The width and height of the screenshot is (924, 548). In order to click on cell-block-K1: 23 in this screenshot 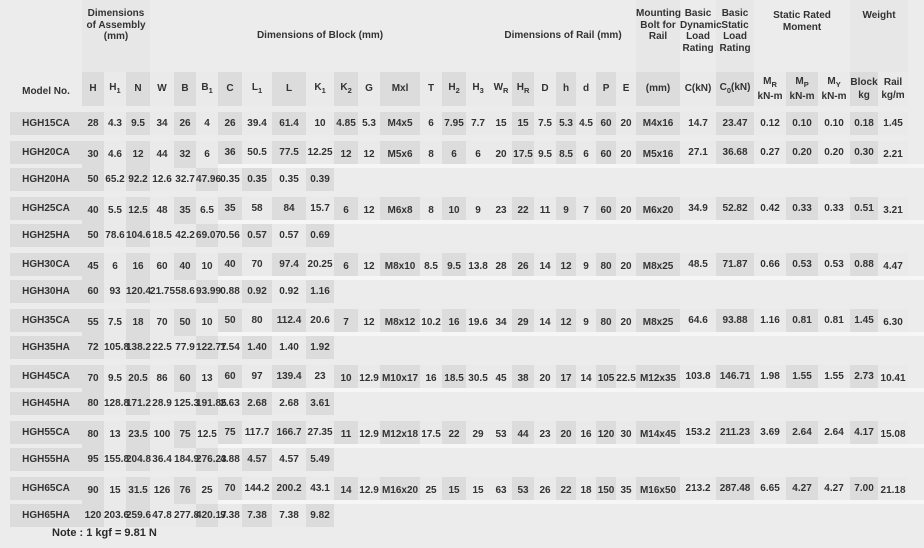, I will do `click(320, 376)`.